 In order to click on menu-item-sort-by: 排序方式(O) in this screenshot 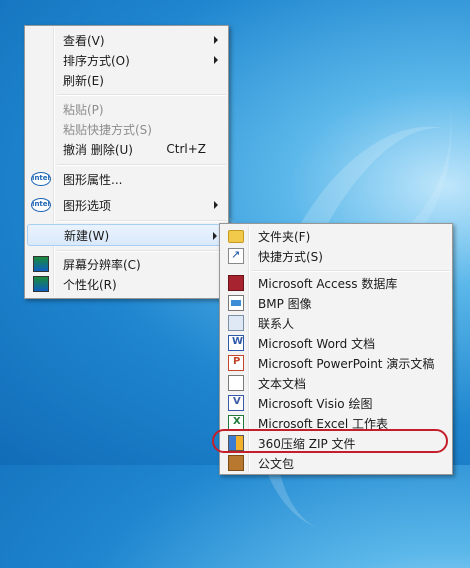, I will do `click(126, 60)`.